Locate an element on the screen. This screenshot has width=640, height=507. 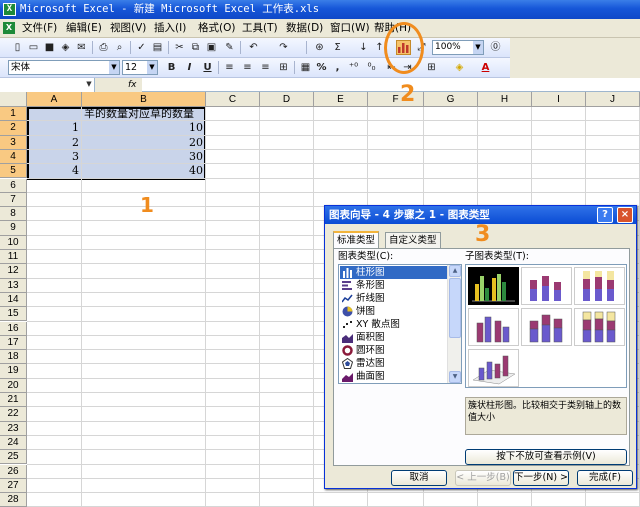
list-item-radar: 雷达图 is located at coordinates (394, 363).